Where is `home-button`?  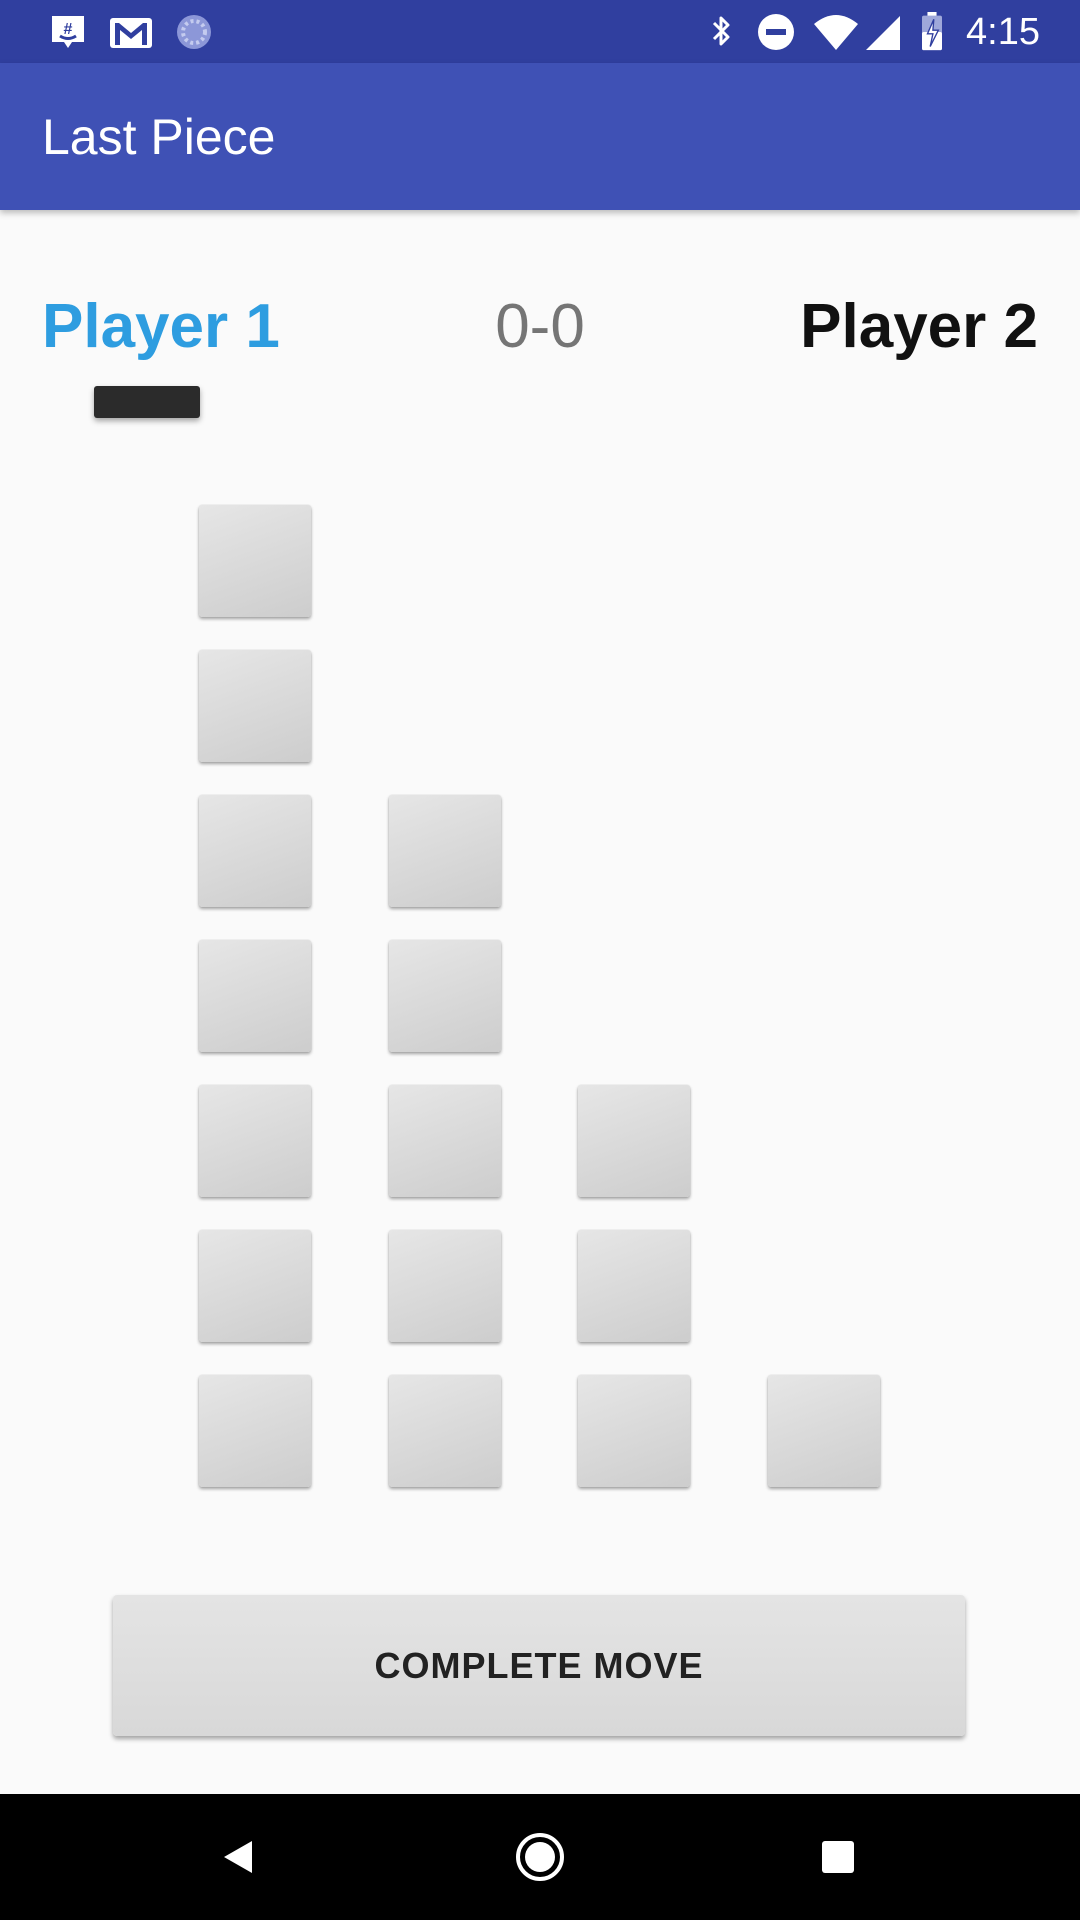 home-button is located at coordinates (540, 1857).